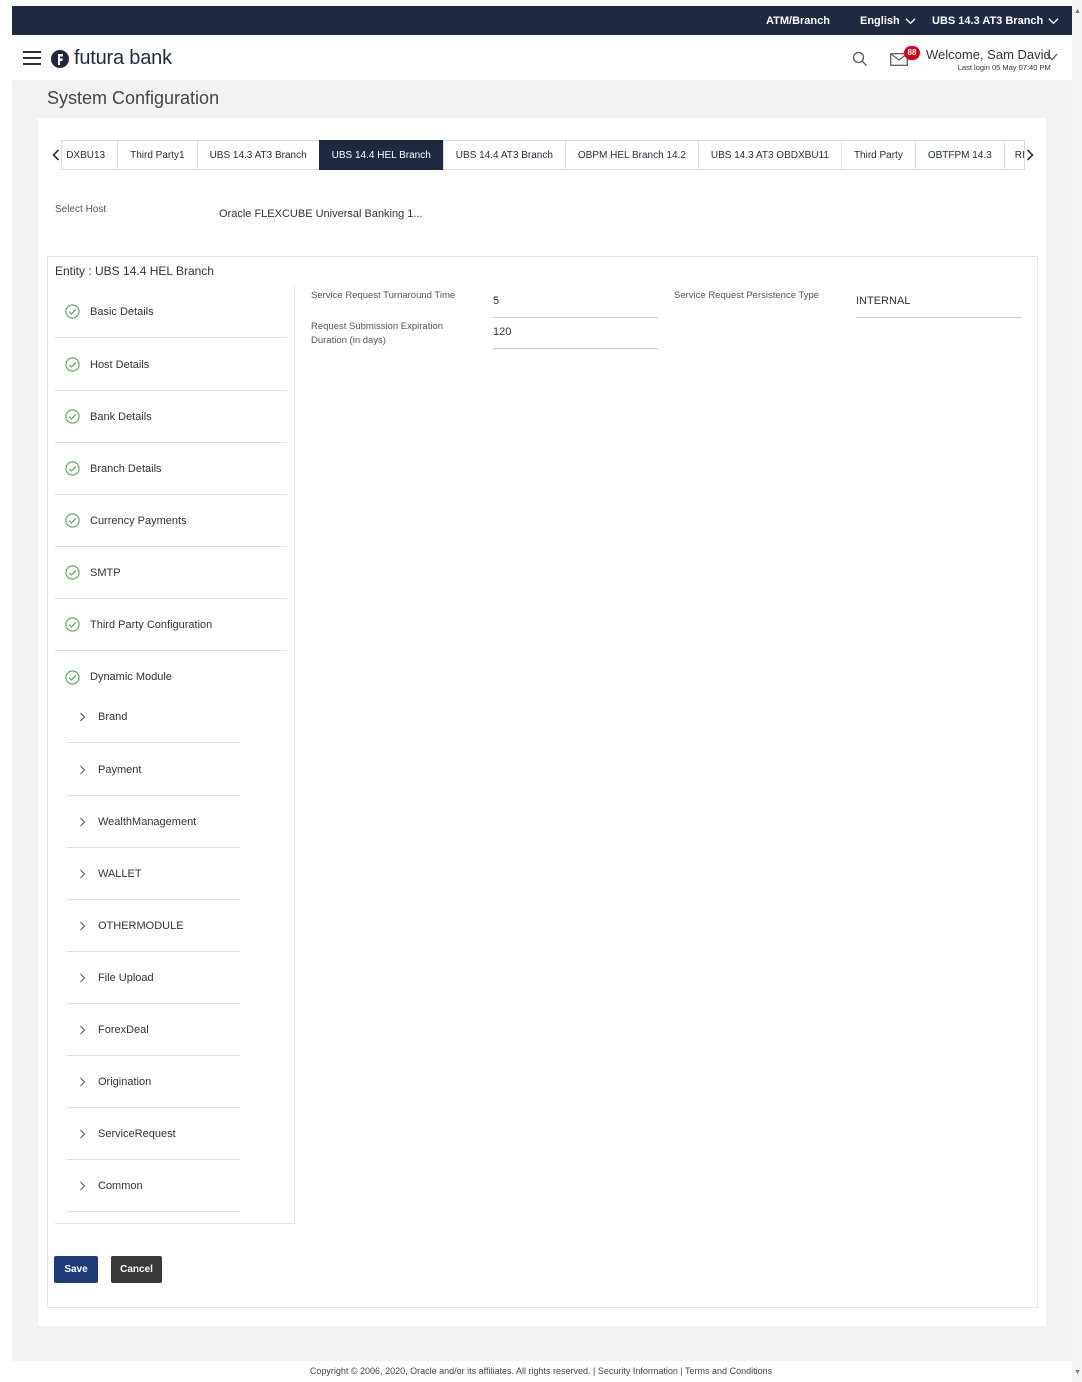  Describe the element at coordinates (136, 1269) in the screenshot. I see `cancel-button: Cancel` at that location.